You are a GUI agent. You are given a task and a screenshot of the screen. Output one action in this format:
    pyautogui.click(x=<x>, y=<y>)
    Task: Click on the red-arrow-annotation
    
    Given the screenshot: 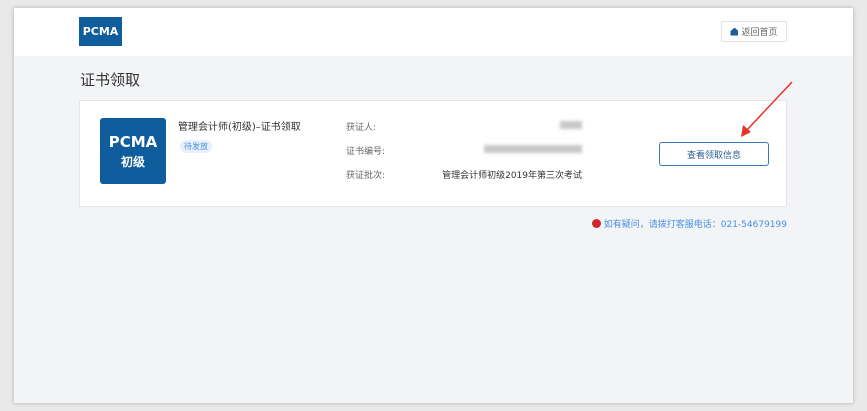 What is the action you would take?
    pyautogui.click(x=767, y=109)
    